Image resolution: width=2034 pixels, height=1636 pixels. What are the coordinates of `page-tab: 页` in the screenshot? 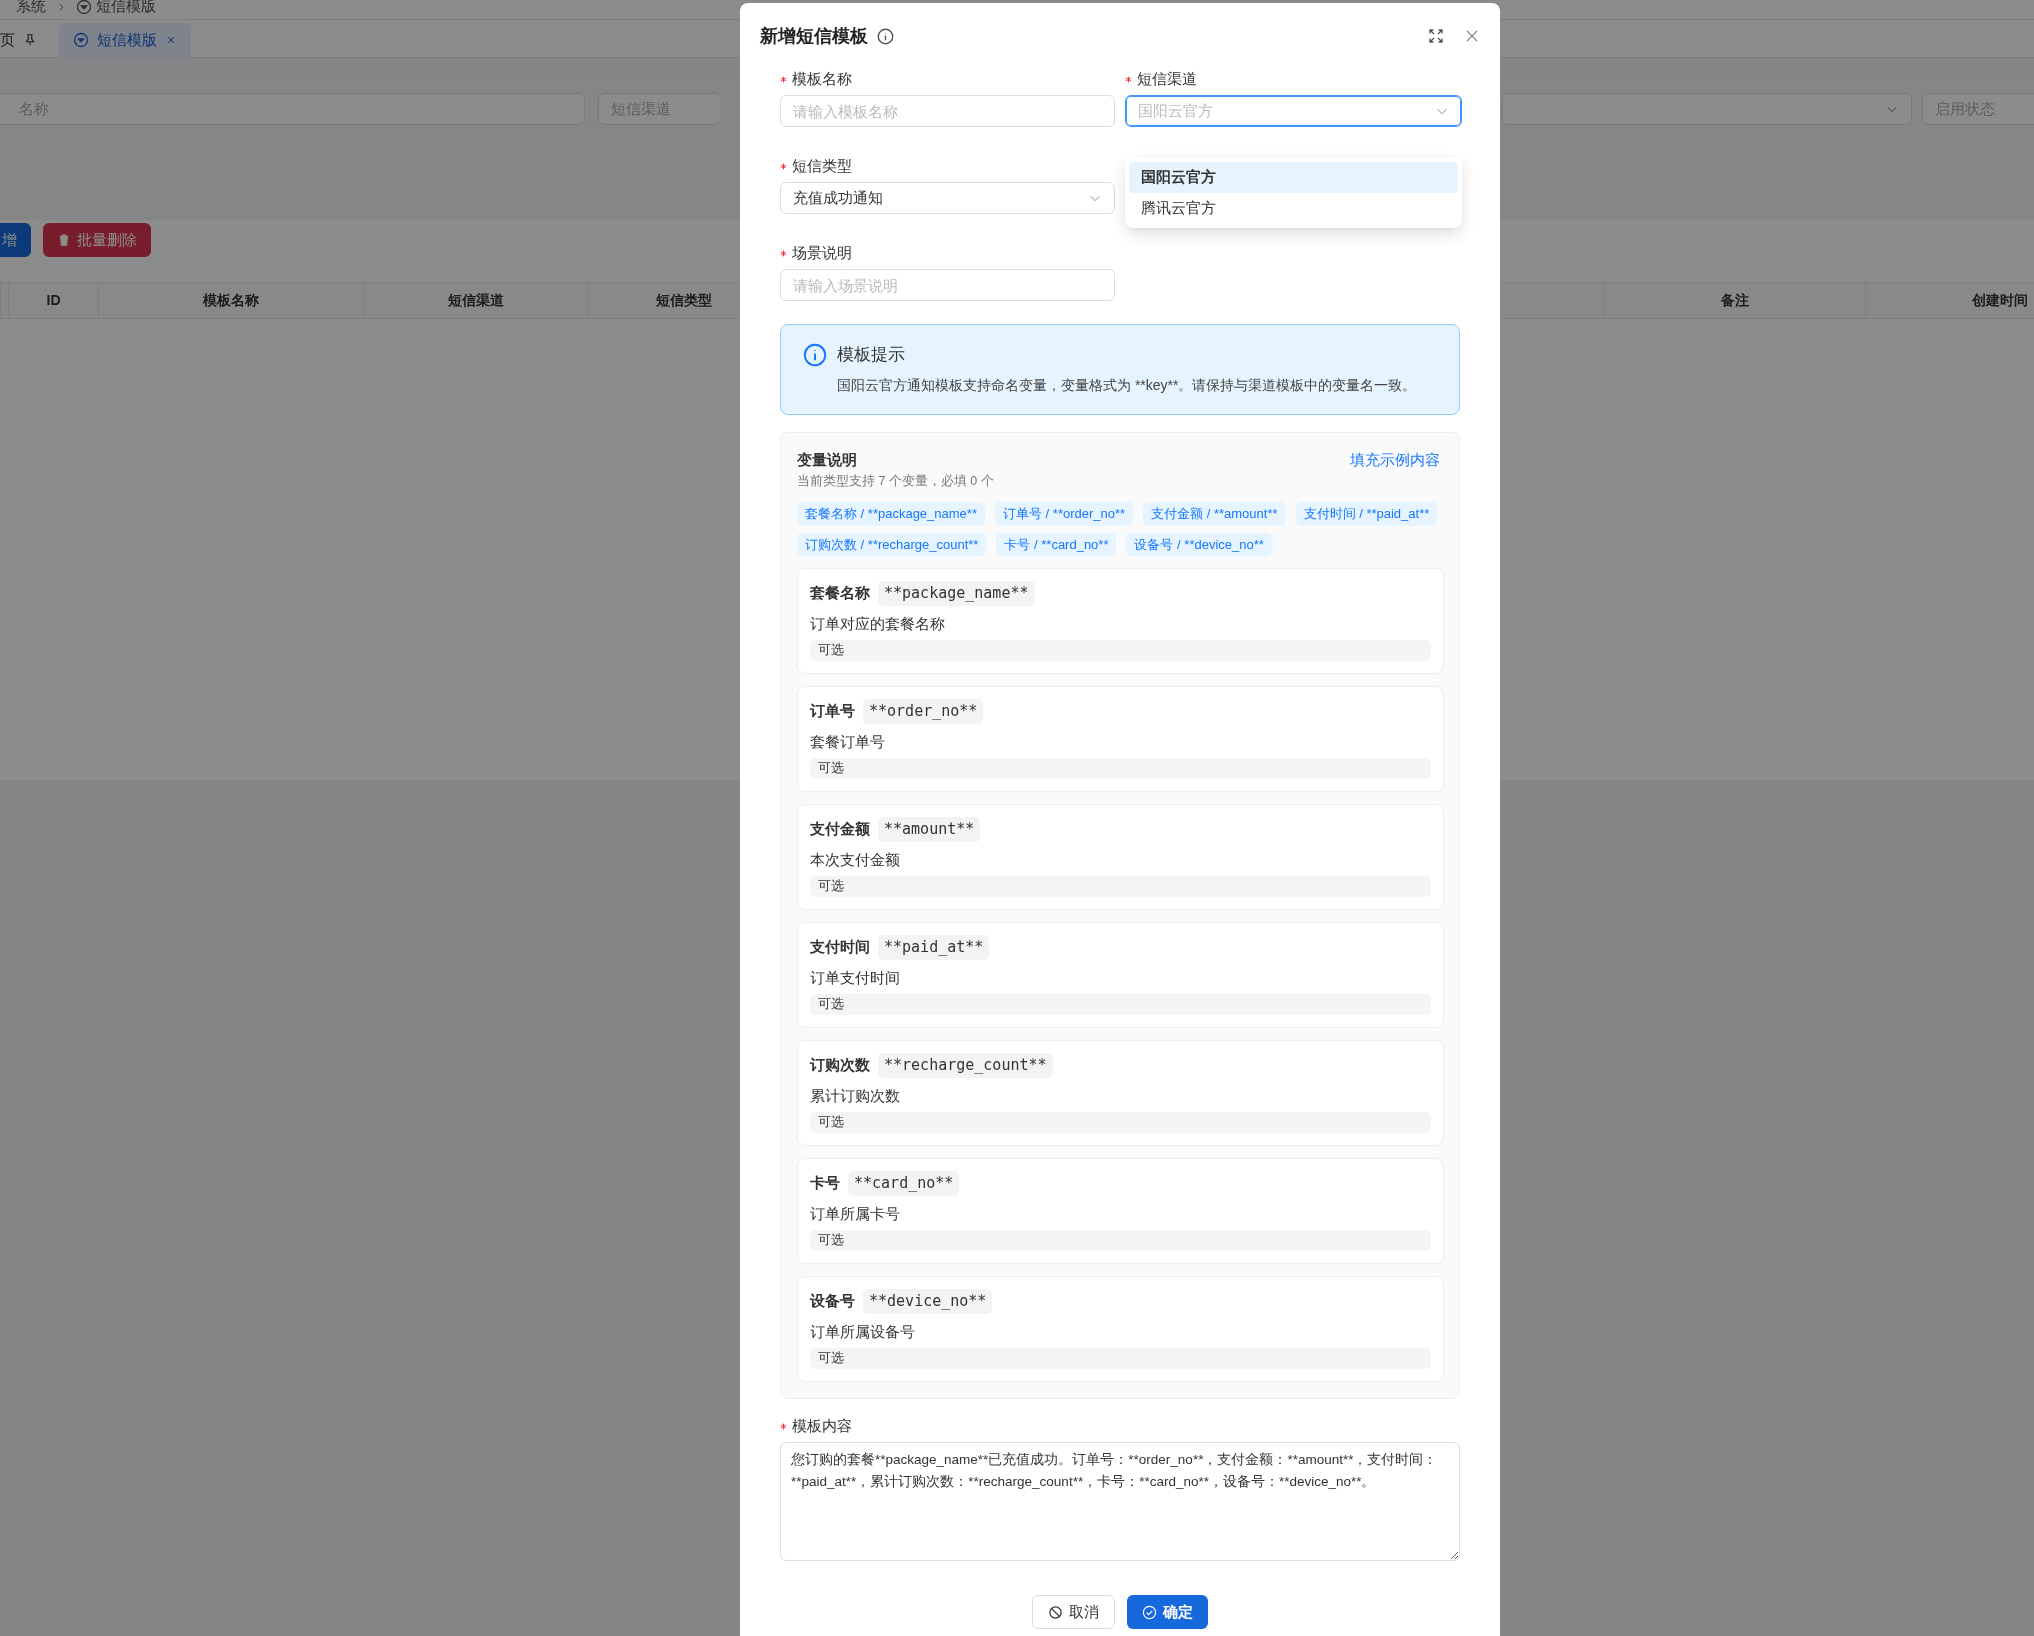 It's located at (25, 40).